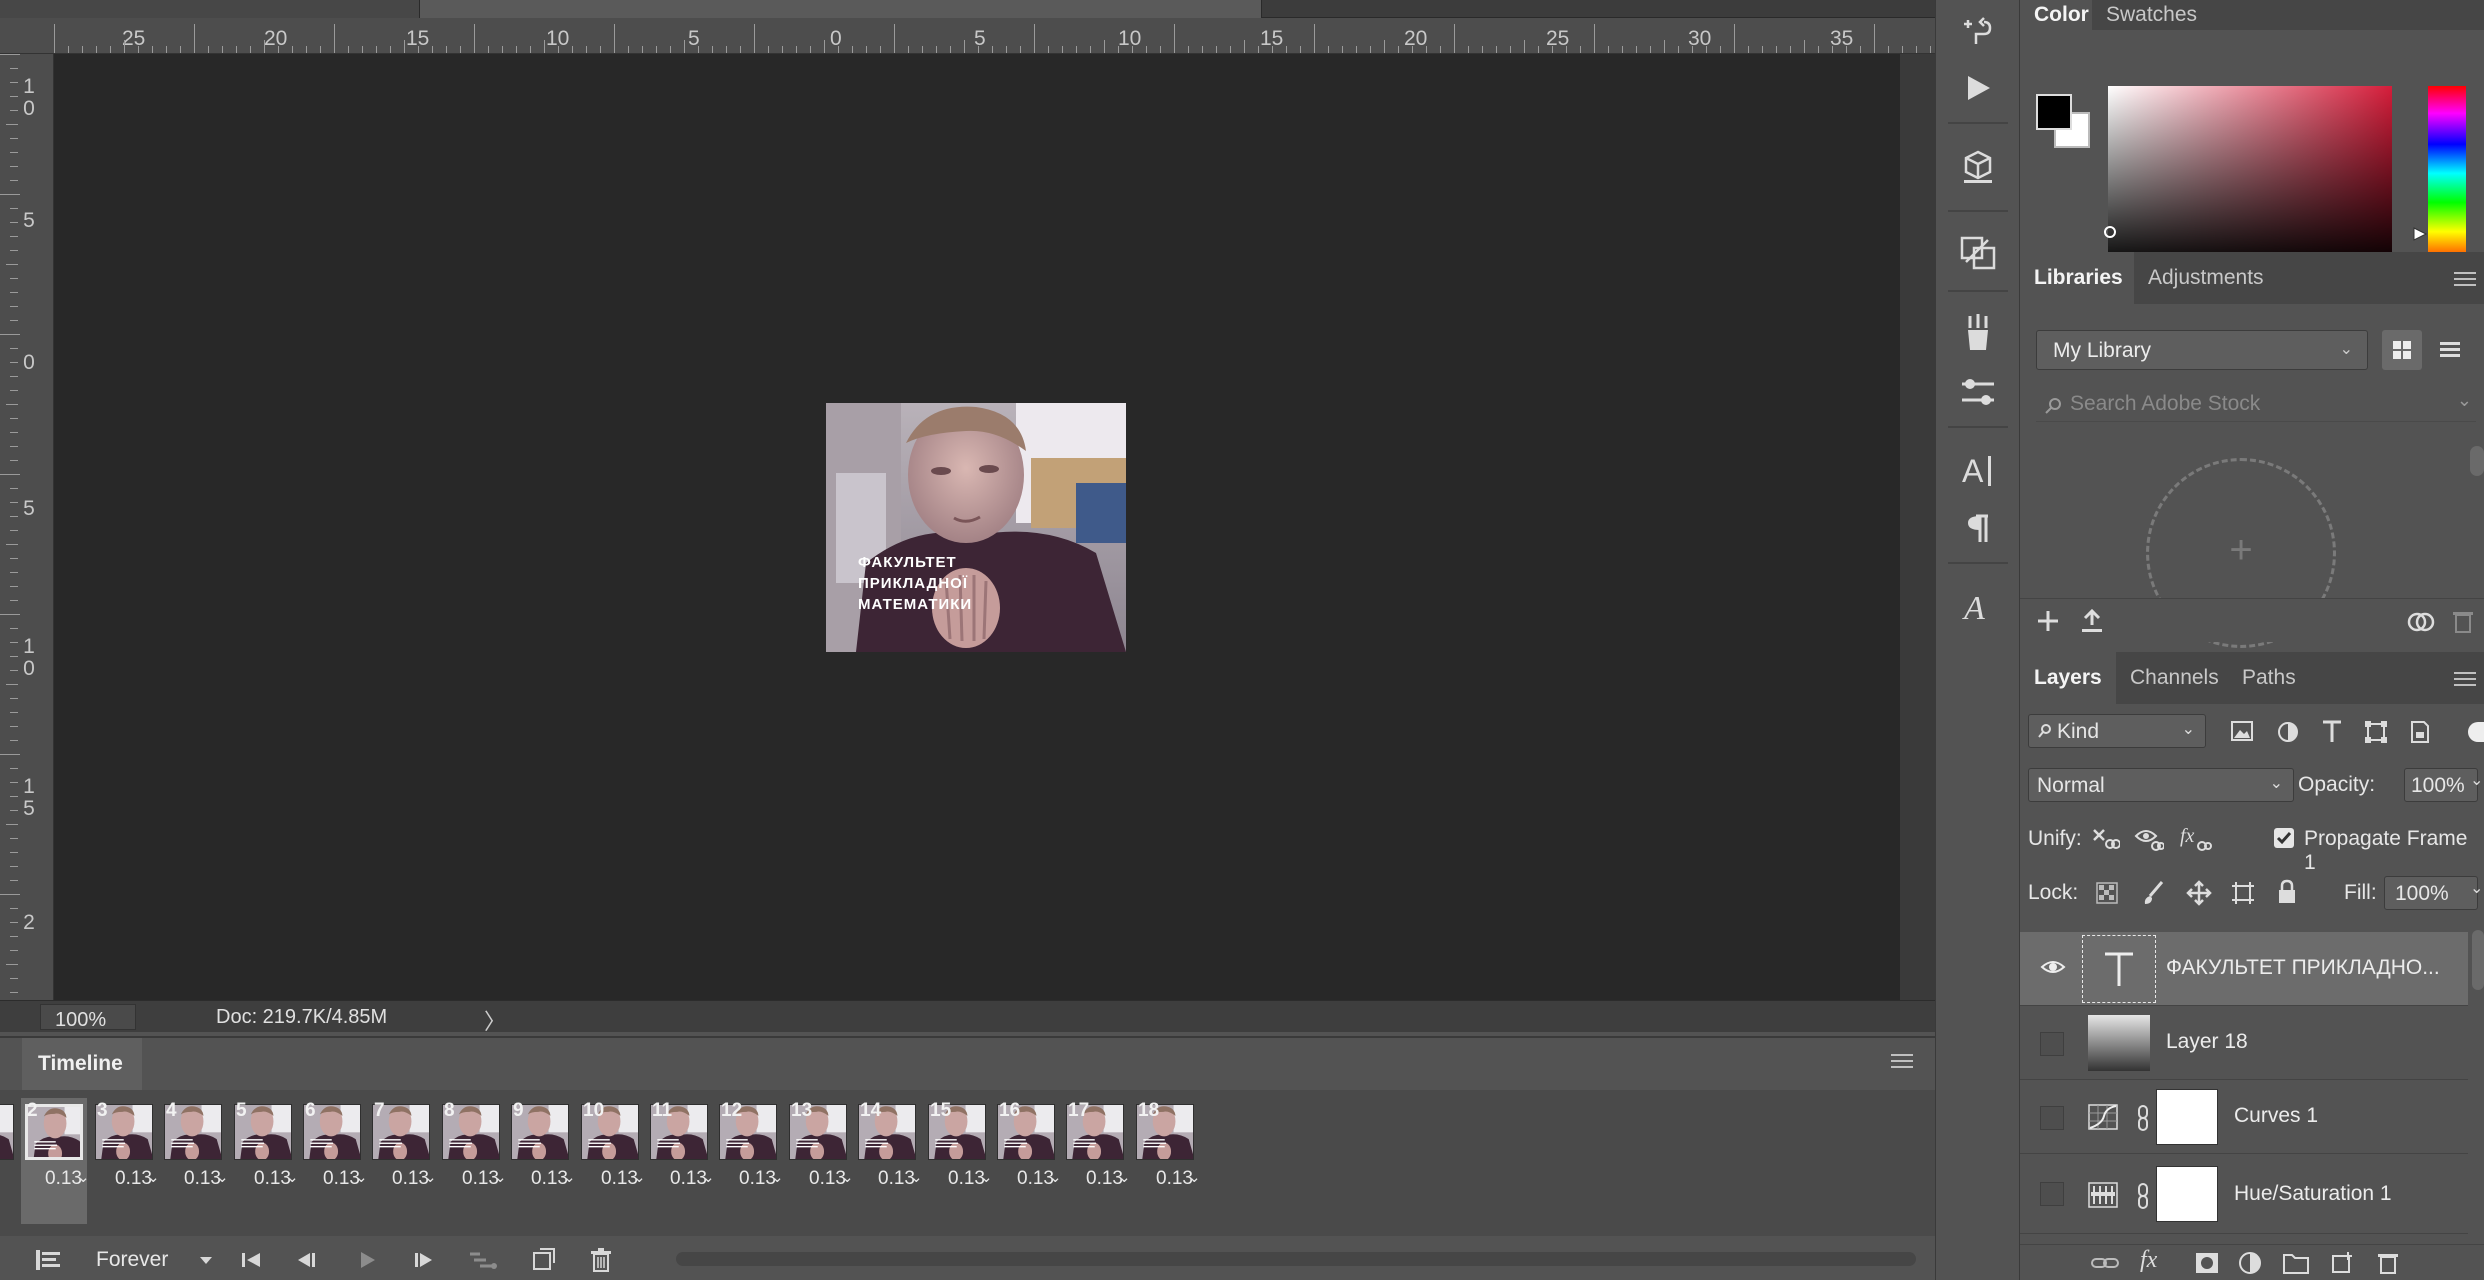 This screenshot has height=1280, width=2484. Describe the element at coordinates (2148, 1260) in the screenshot. I see `fx-icon: fx` at that location.